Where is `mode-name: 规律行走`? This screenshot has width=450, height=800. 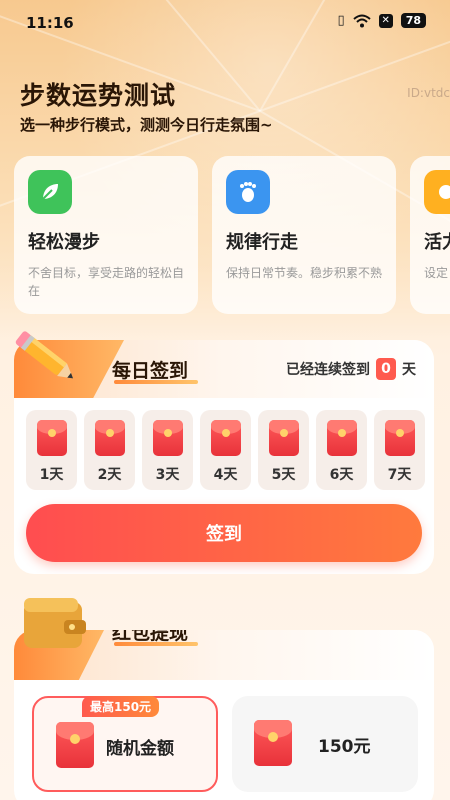 mode-name: 规律行走 is located at coordinates (262, 242).